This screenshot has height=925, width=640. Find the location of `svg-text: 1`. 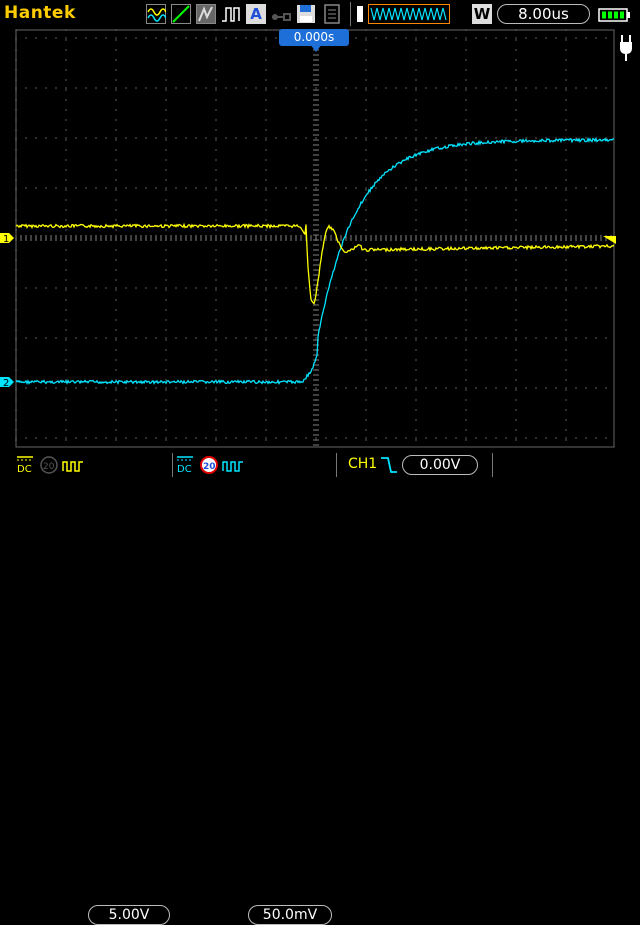

svg-text: 1 is located at coordinates (6, 239).